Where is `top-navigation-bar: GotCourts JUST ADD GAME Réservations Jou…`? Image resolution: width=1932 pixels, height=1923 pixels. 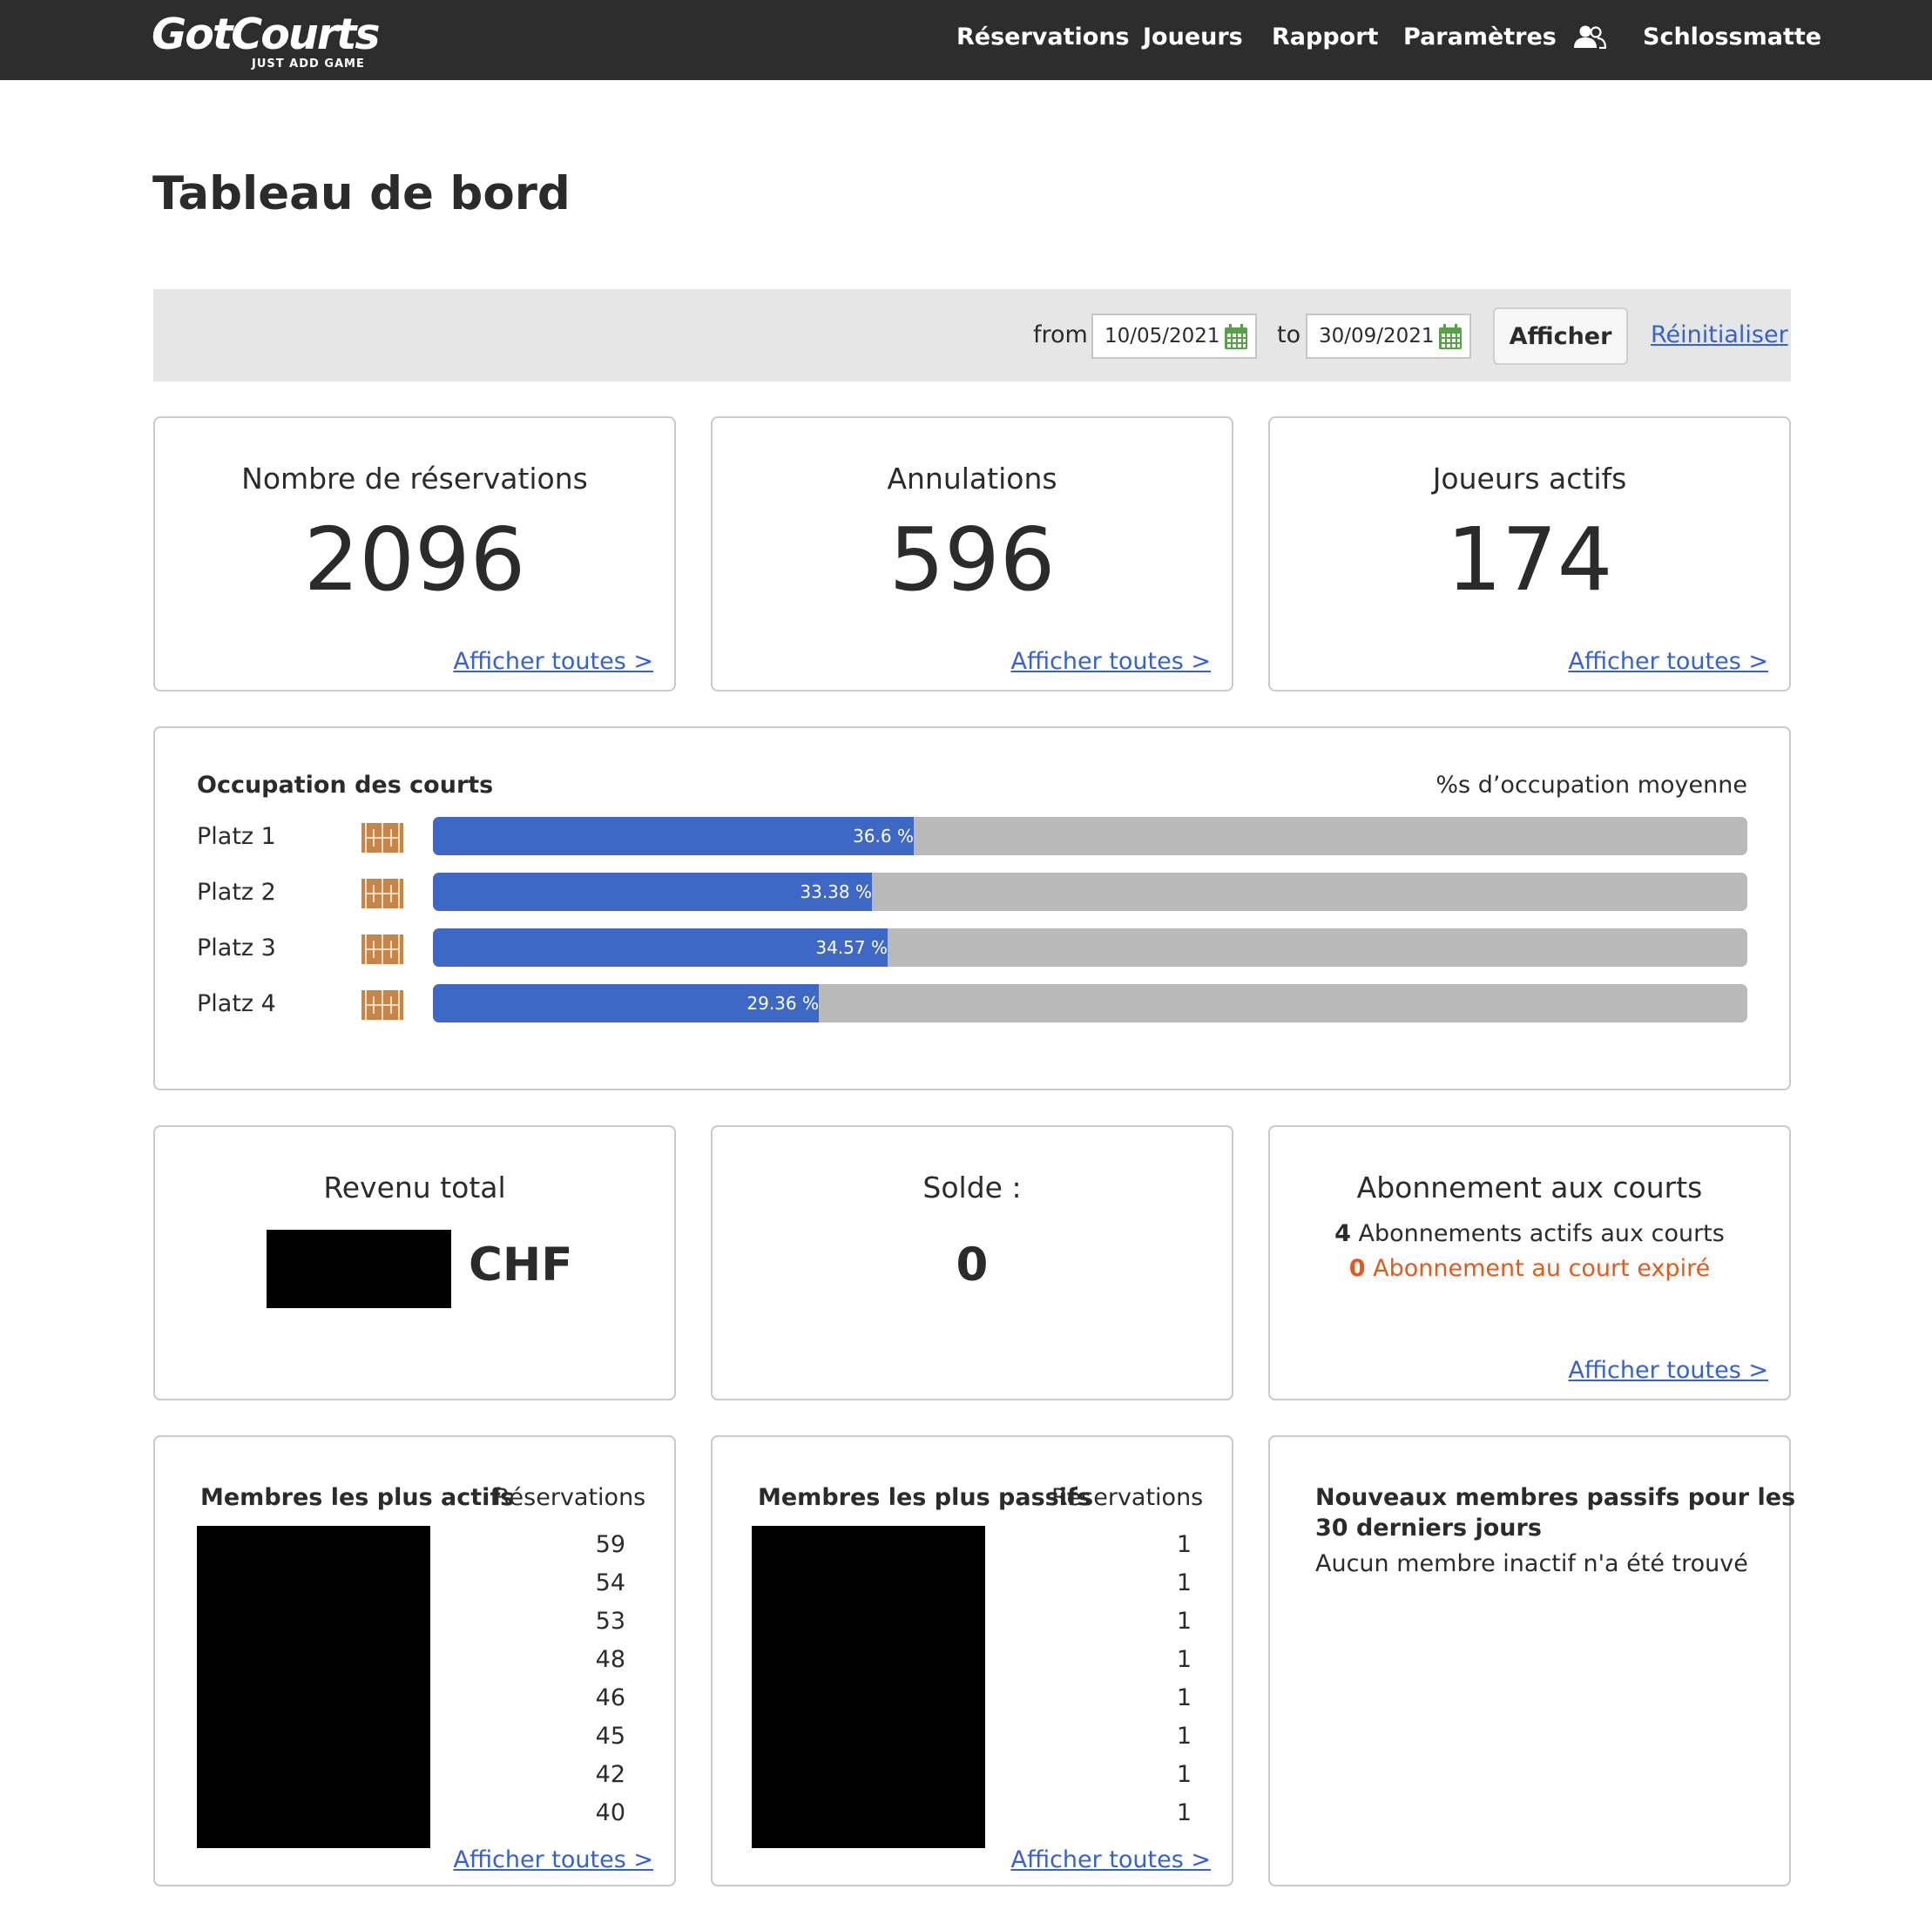 top-navigation-bar: GotCourts JUST ADD GAME Réservations Jou… is located at coordinates (966, 40).